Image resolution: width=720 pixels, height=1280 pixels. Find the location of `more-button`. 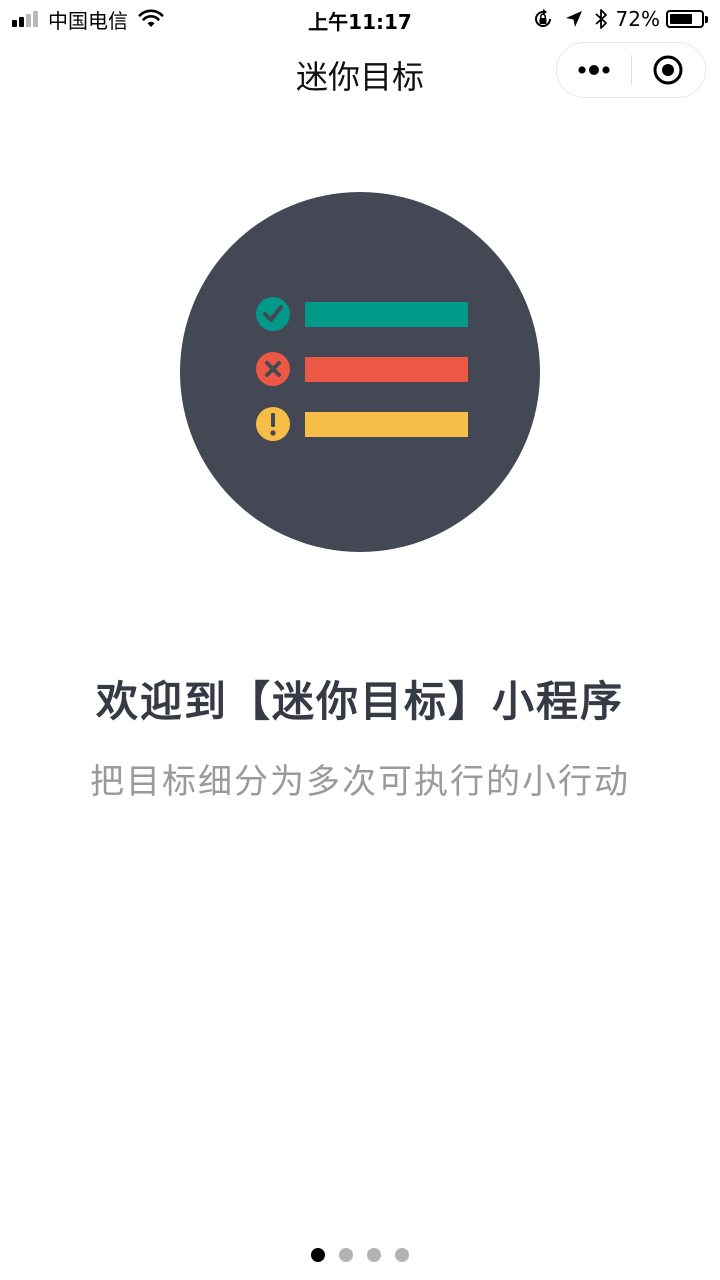

more-button is located at coordinates (594, 70).